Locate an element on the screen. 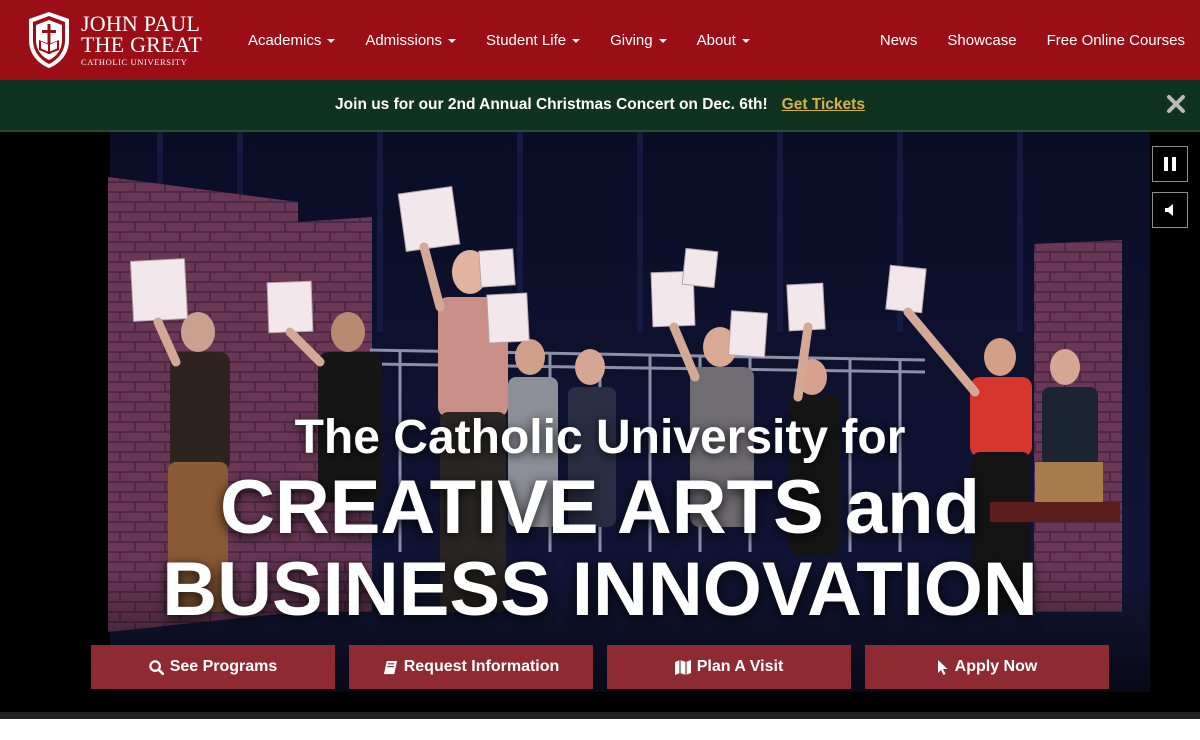  pointer-icon is located at coordinates (942, 667).